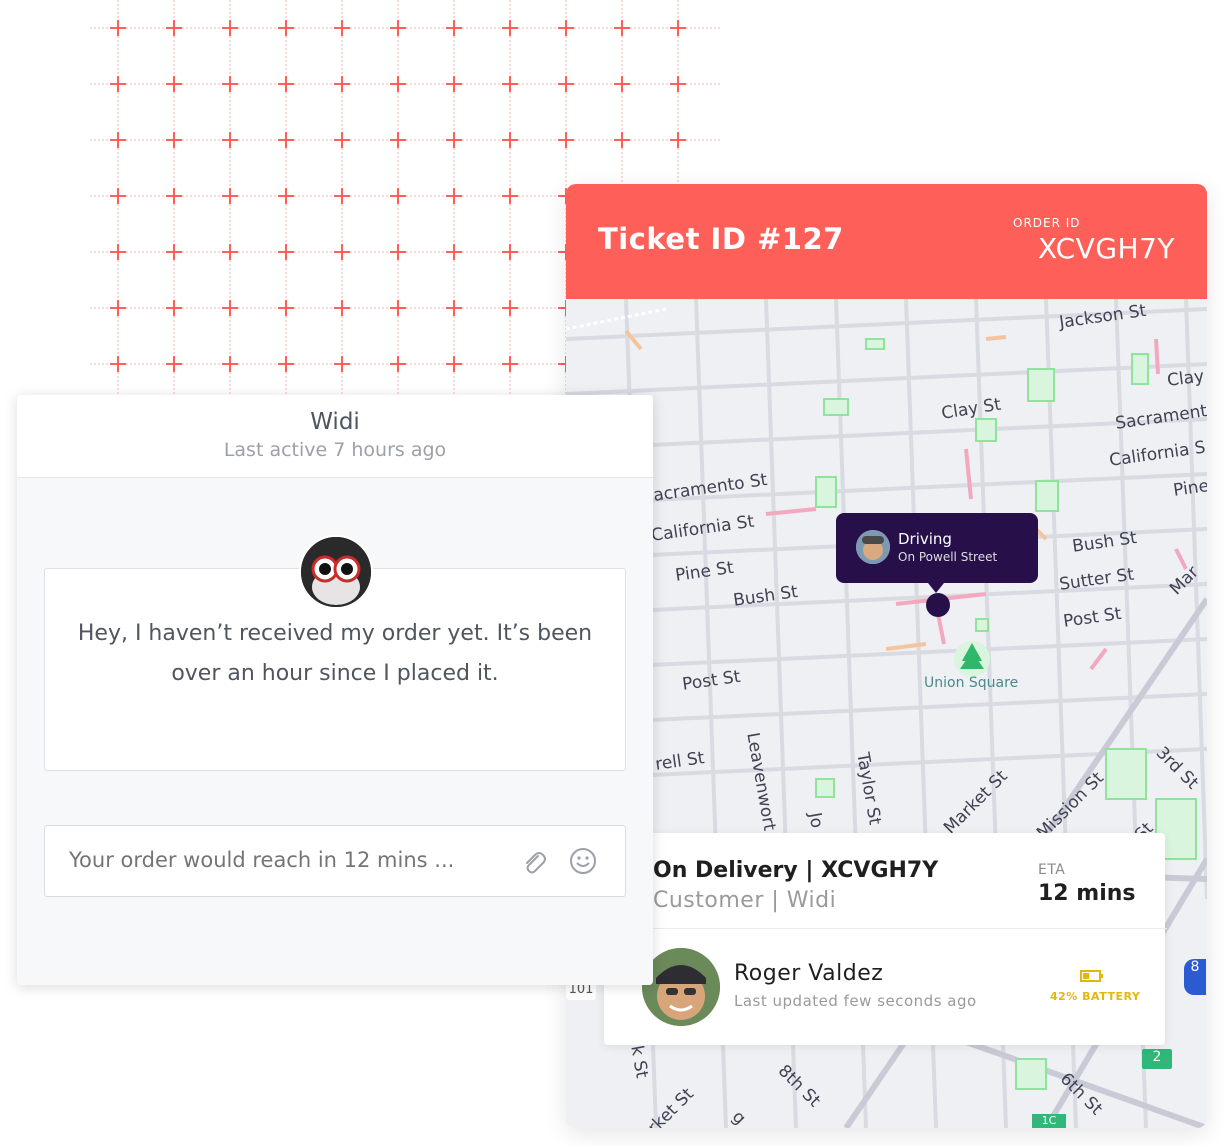  What do you see at coordinates (971, 683) in the screenshot?
I see `poi-union-square-label: Union Square` at bounding box center [971, 683].